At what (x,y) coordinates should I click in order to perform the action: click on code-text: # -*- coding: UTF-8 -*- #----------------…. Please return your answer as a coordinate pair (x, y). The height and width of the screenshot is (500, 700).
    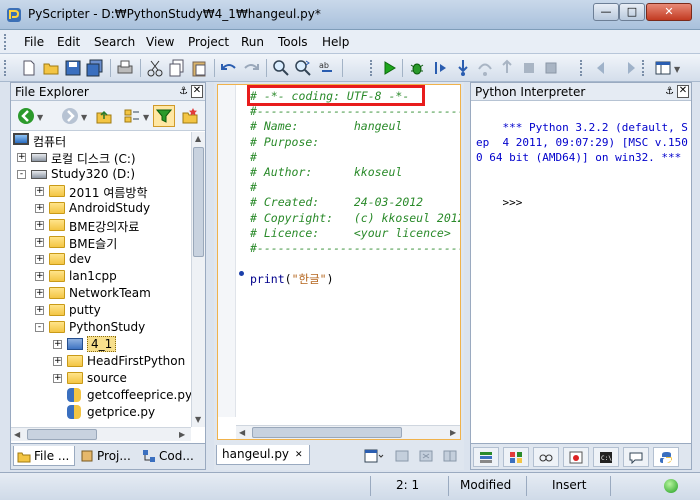
    Looking at the image, I should click on (355, 187).